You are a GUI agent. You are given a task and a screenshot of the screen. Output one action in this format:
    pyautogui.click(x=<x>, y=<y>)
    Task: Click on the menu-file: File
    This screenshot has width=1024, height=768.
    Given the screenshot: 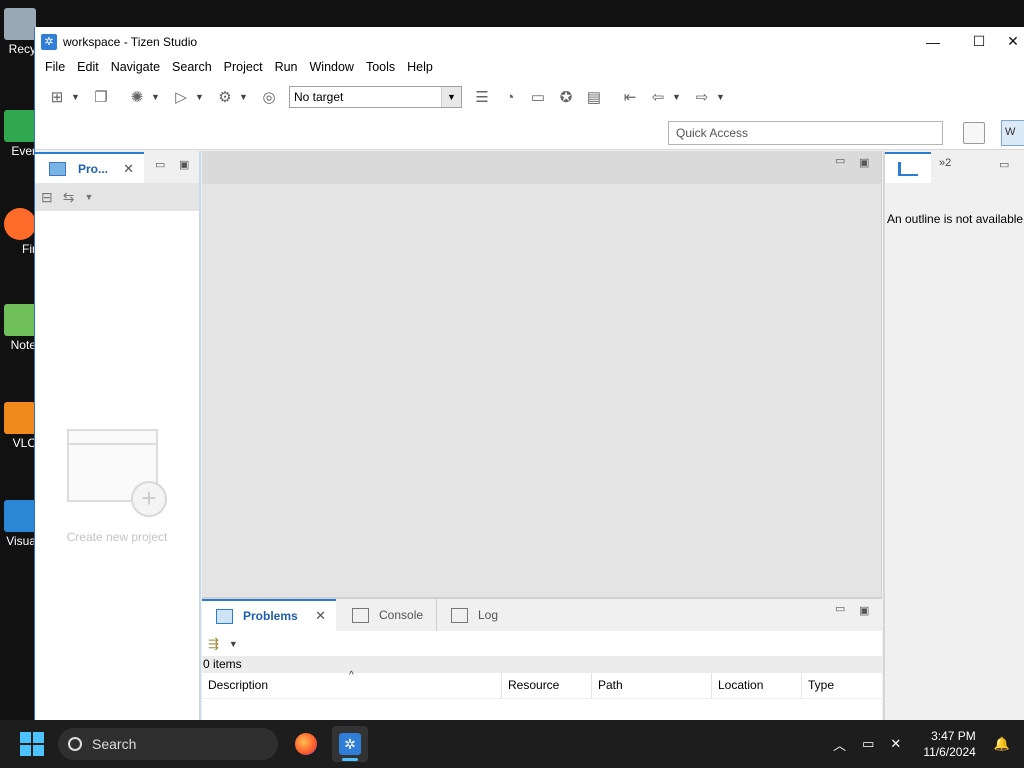 What is the action you would take?
    pyautogui.click(x=55, y=67)
    